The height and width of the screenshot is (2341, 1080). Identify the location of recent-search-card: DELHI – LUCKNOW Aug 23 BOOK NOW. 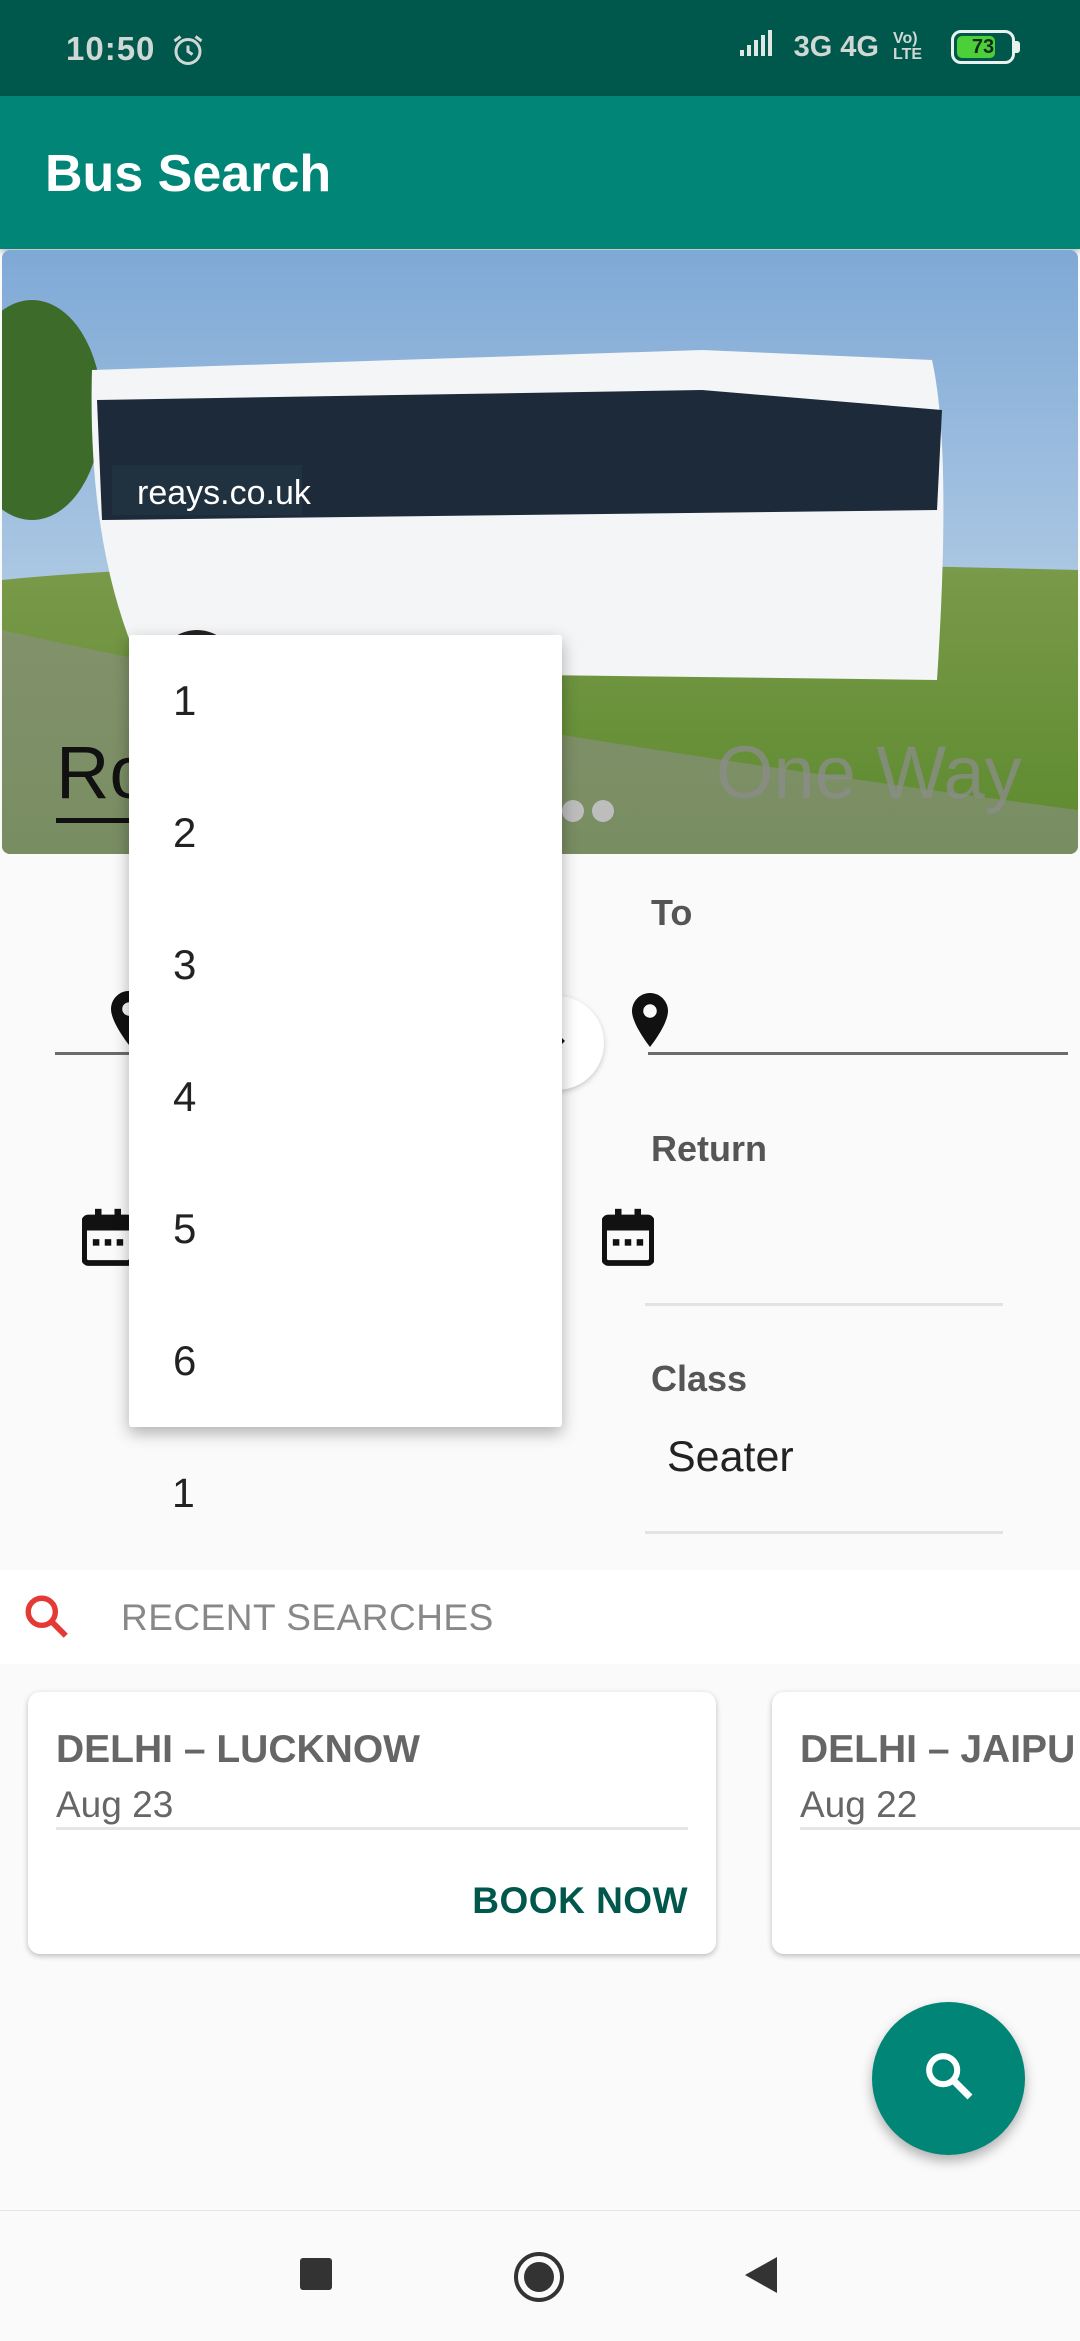
(372, 1823).